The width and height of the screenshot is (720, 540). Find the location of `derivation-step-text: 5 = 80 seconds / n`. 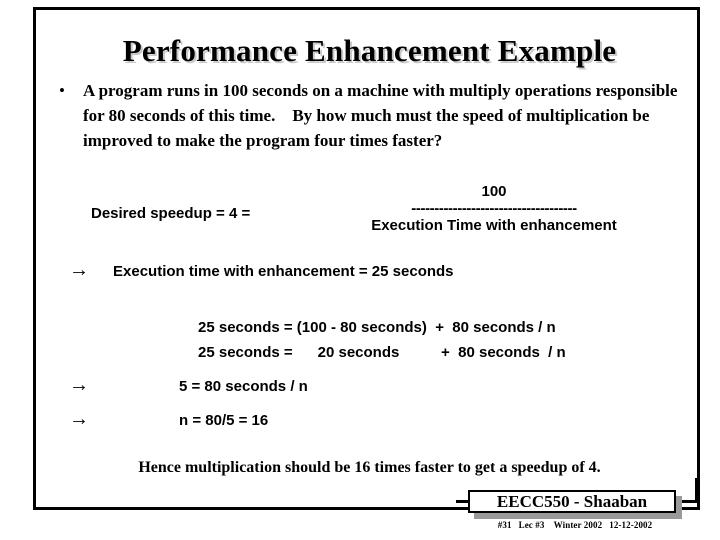

derivation-step-text: 5 = 80 seconds / n is located at coordinates (243, 386).